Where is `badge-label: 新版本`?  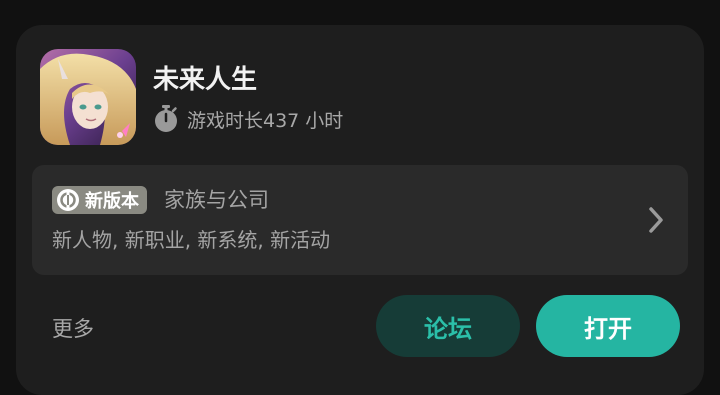
badge-label: 新版本 is located at coordinates (112, 201).